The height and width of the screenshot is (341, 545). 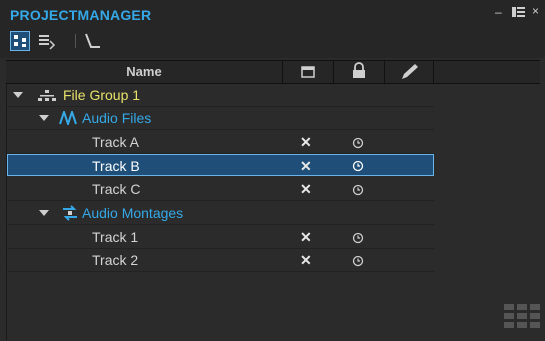 What do you see at coordinates (69, 119) in the screenshot?
I see `waveform-icon` at bounding box center [69, 119].